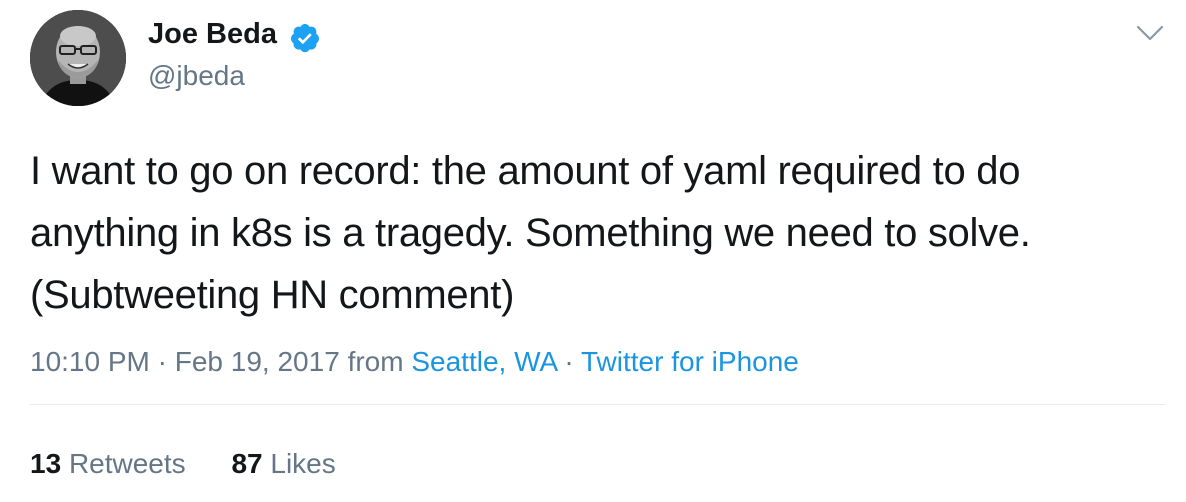 Image resolution: width=1186 pixels, height=502 pixels. What do you see at coordinates (375, 361) in the screenshot?
I see `from-label: from` at bounding box center [375, 361].